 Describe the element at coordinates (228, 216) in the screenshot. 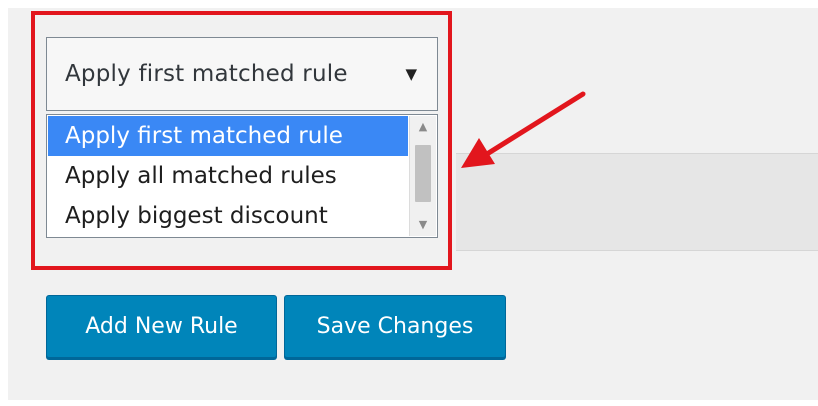

I see `option-apply-biggest-discount: Apply biggest discount` at that location.